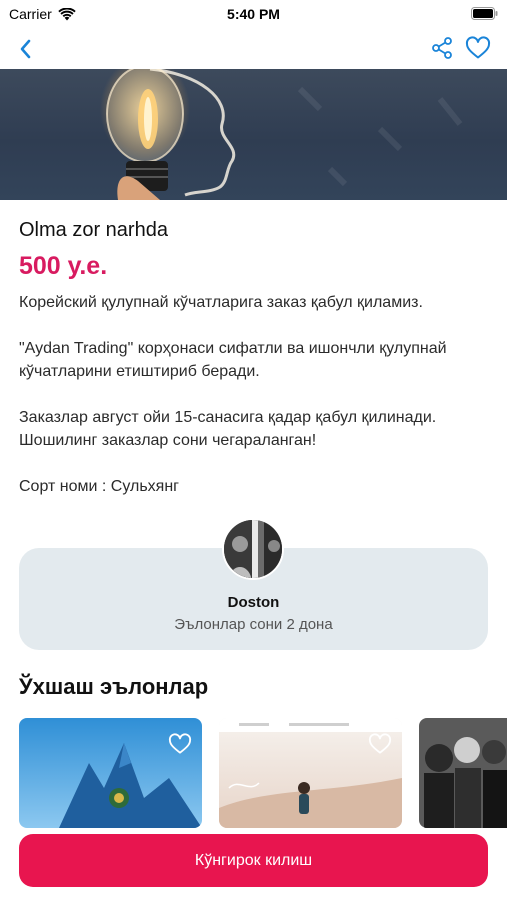 Image resolution: width=507 pixels, height=900 pixels. Describe the element at coordinates (114, 686) in the screenshot. I see `similar-listings-heading: Ўхшаш эълонлар` at that location.